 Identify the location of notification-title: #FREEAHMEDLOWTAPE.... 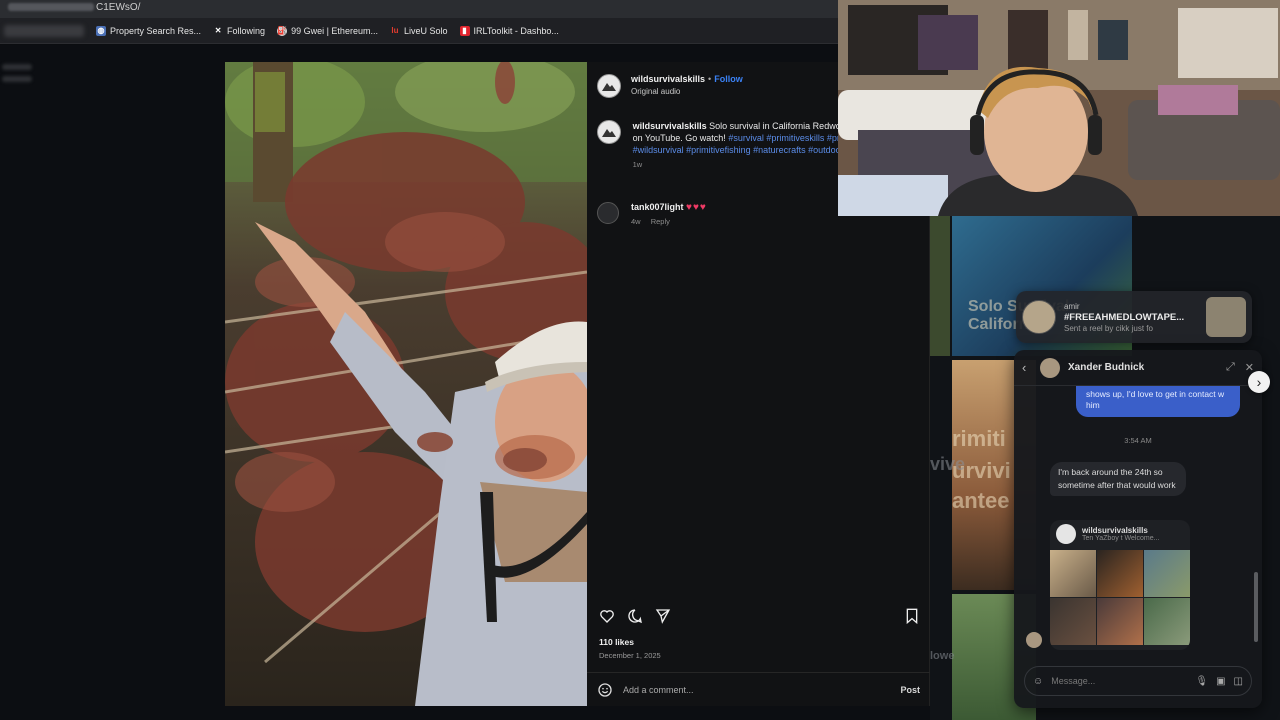
(1124, 317).